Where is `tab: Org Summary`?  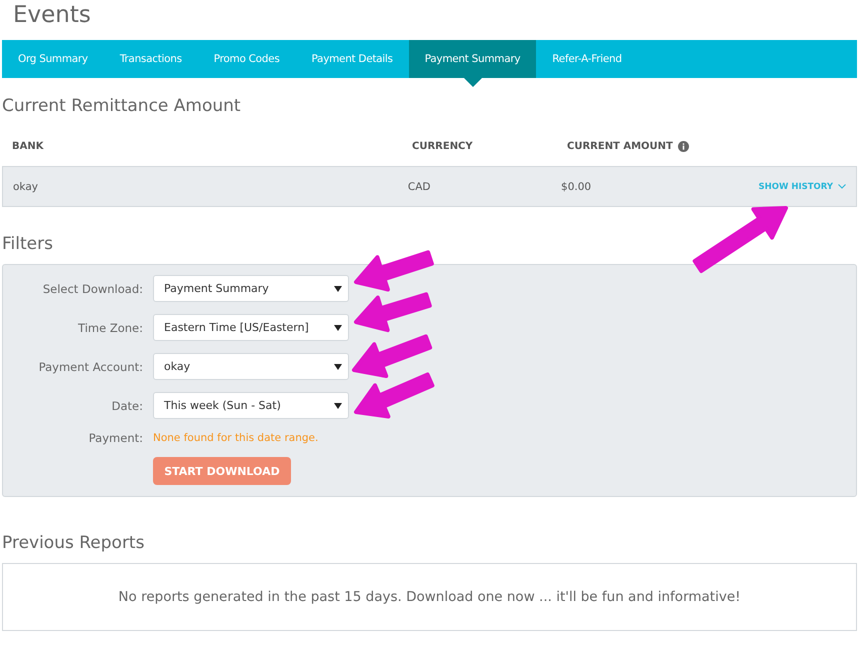
tab: Org Summary is located at coordinates (53, 59).